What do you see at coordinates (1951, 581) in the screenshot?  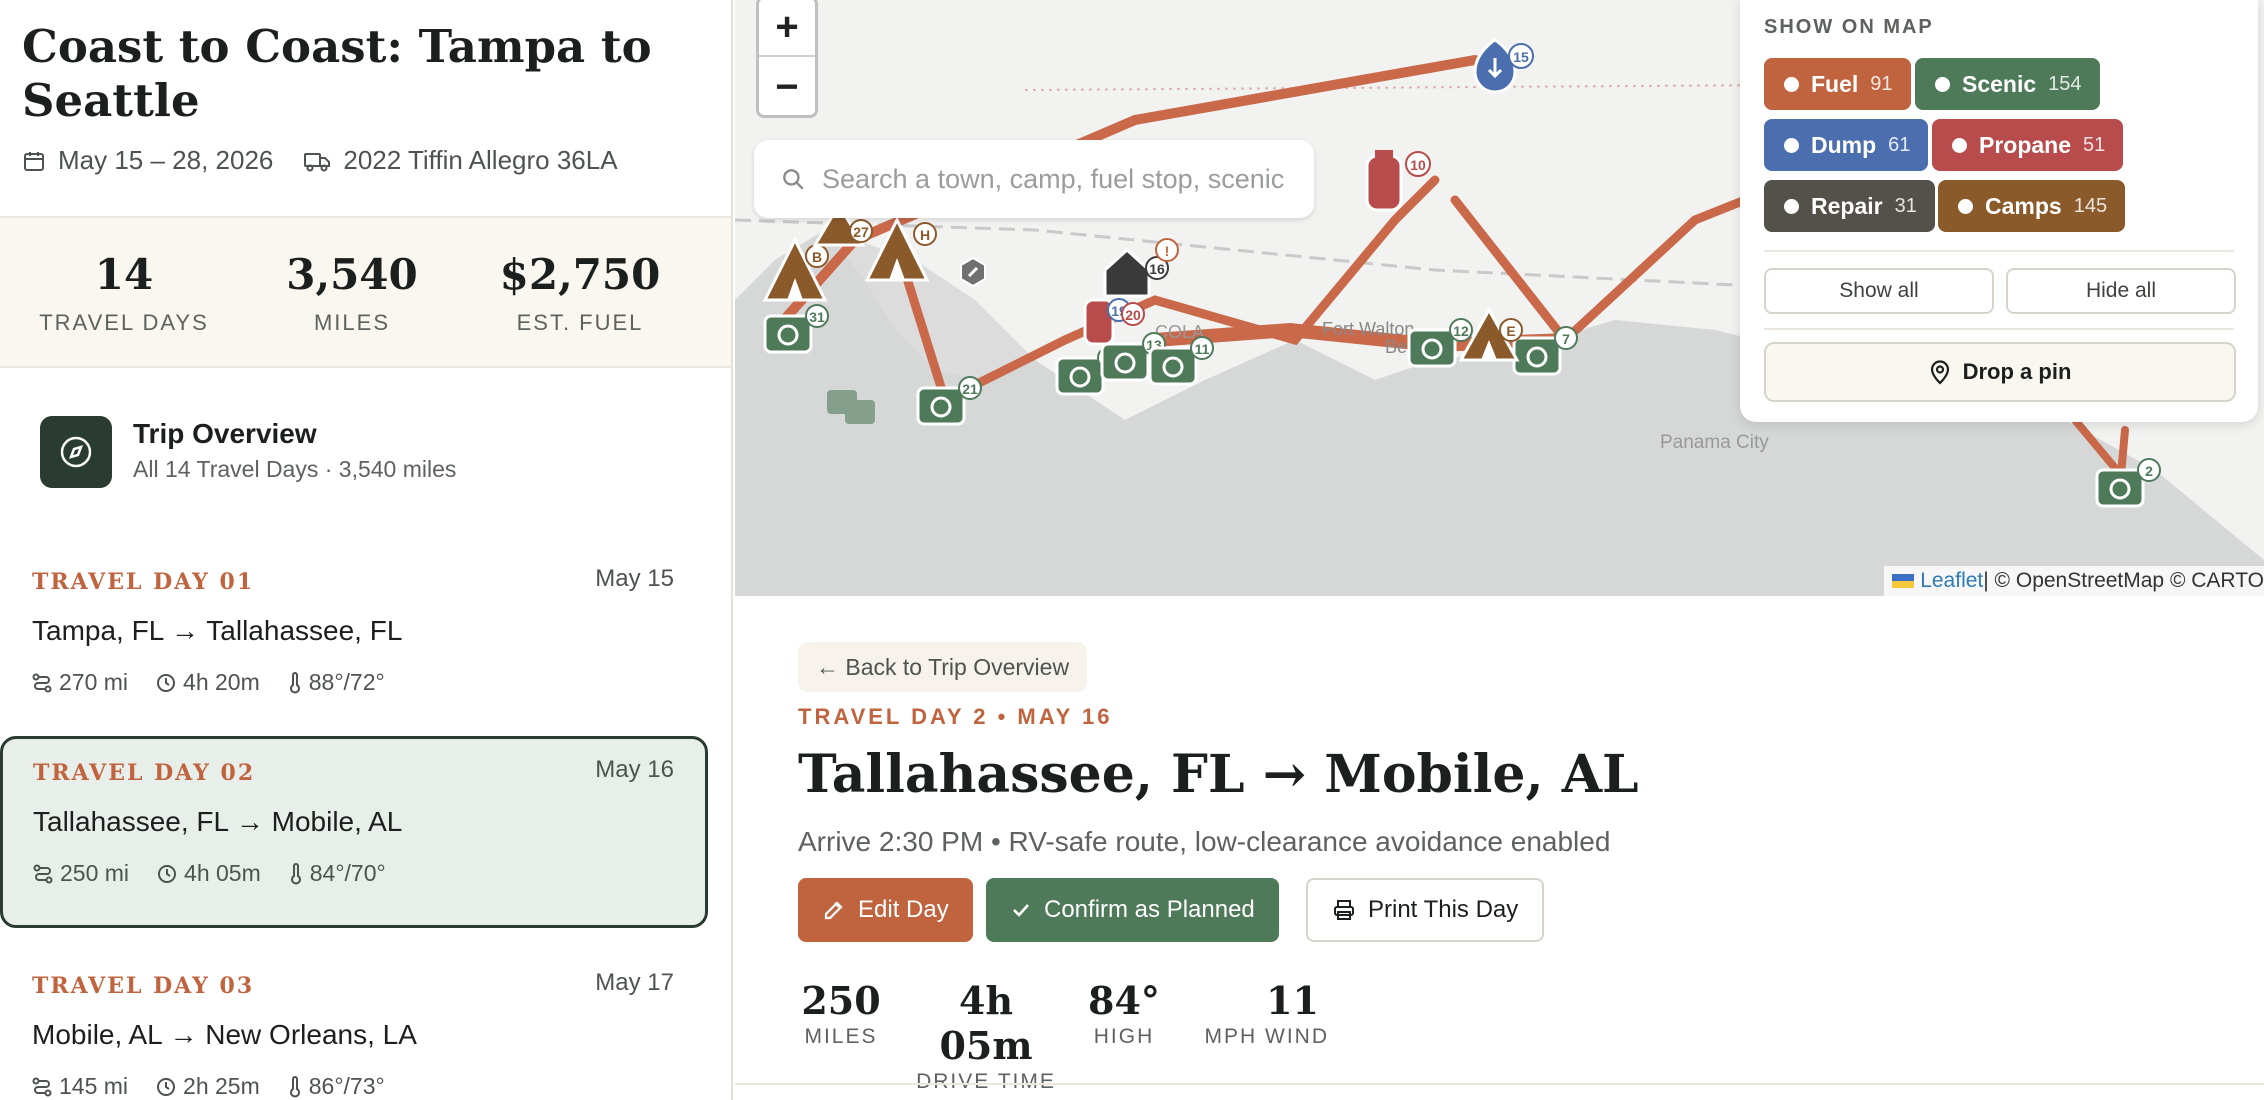 I see `leaflet-link: Leaflet` at bounding box center [1951, 581].